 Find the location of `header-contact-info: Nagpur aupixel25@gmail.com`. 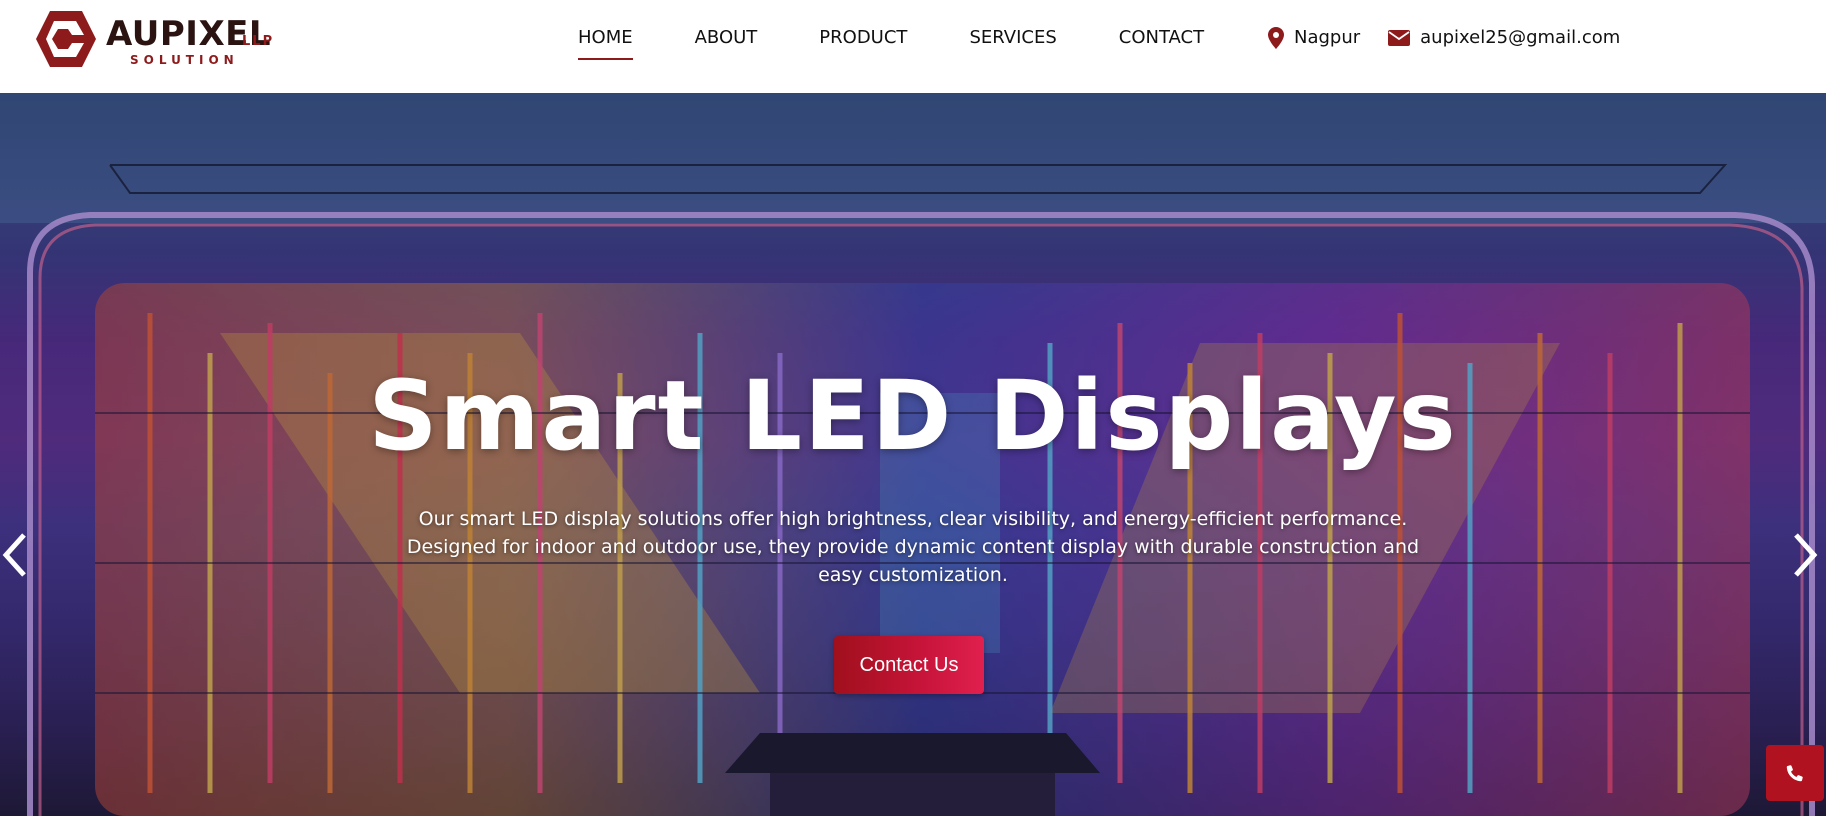

header-contact-info: Nagpur aupixel25@gmail.com is located at coordinates (1458, 38).